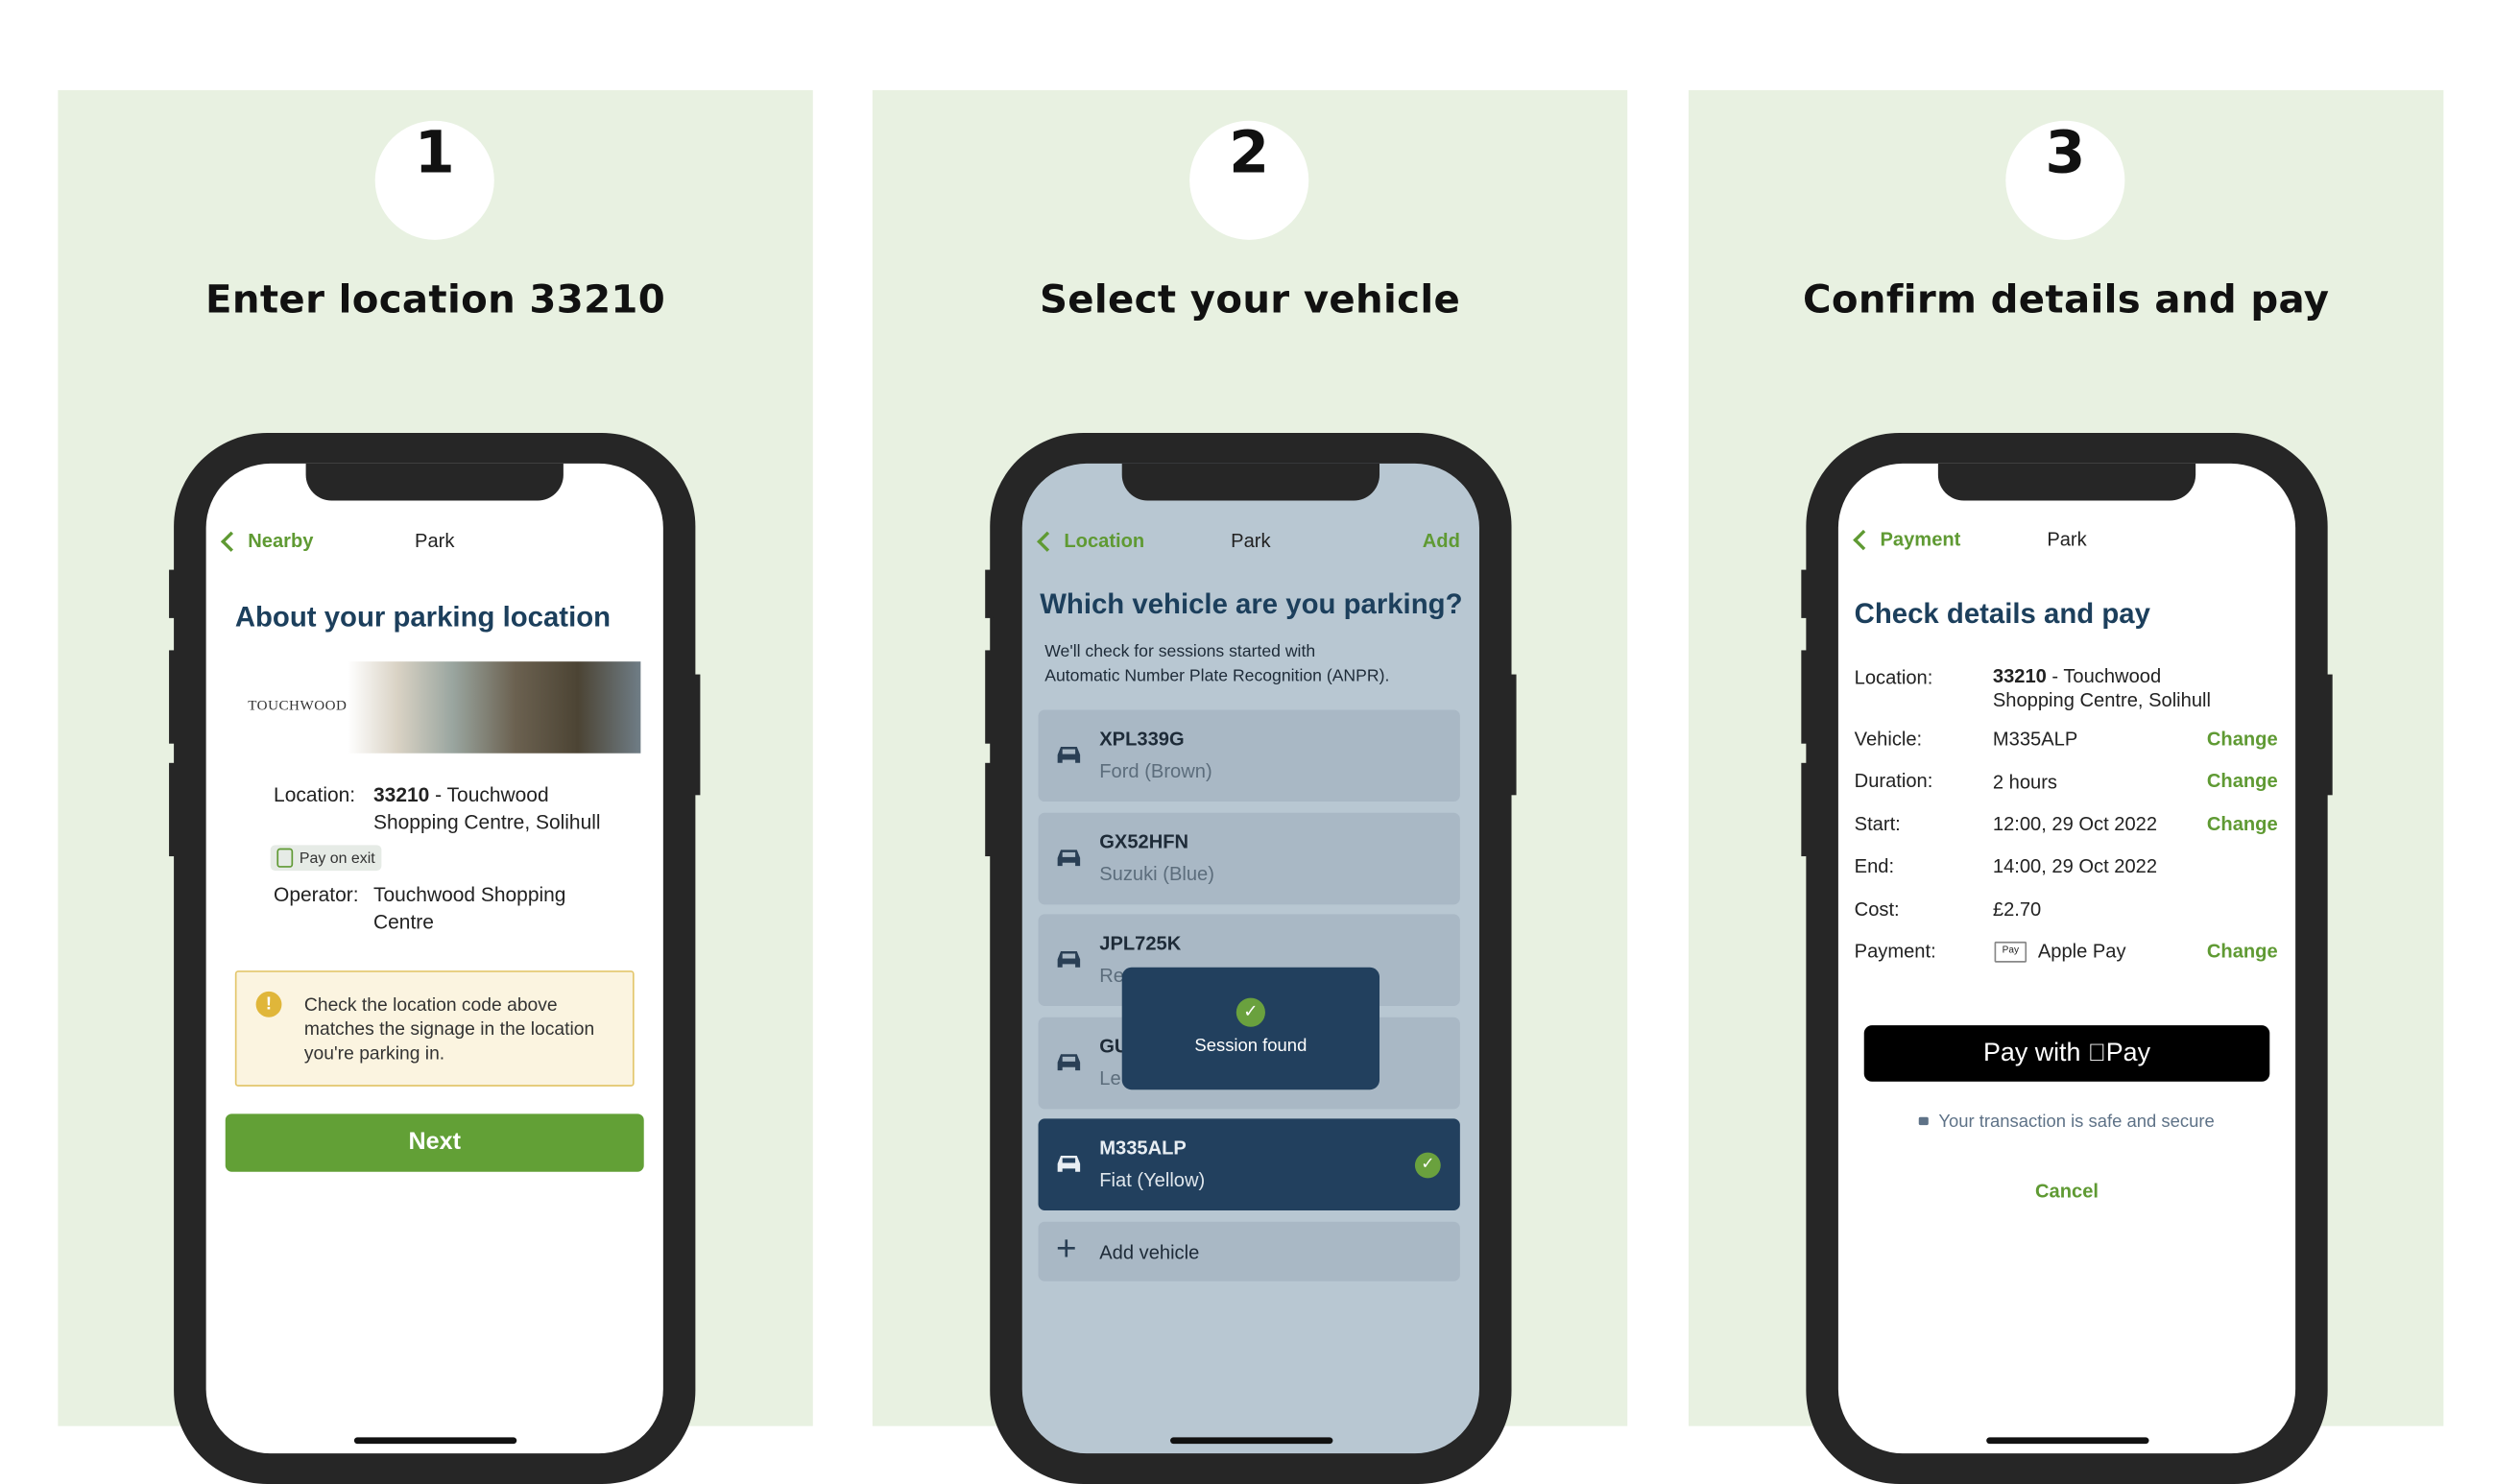 This screenshot has width=2495, height=1484. I want to click on payment-value: Apple Pay, so click(2081, 951).